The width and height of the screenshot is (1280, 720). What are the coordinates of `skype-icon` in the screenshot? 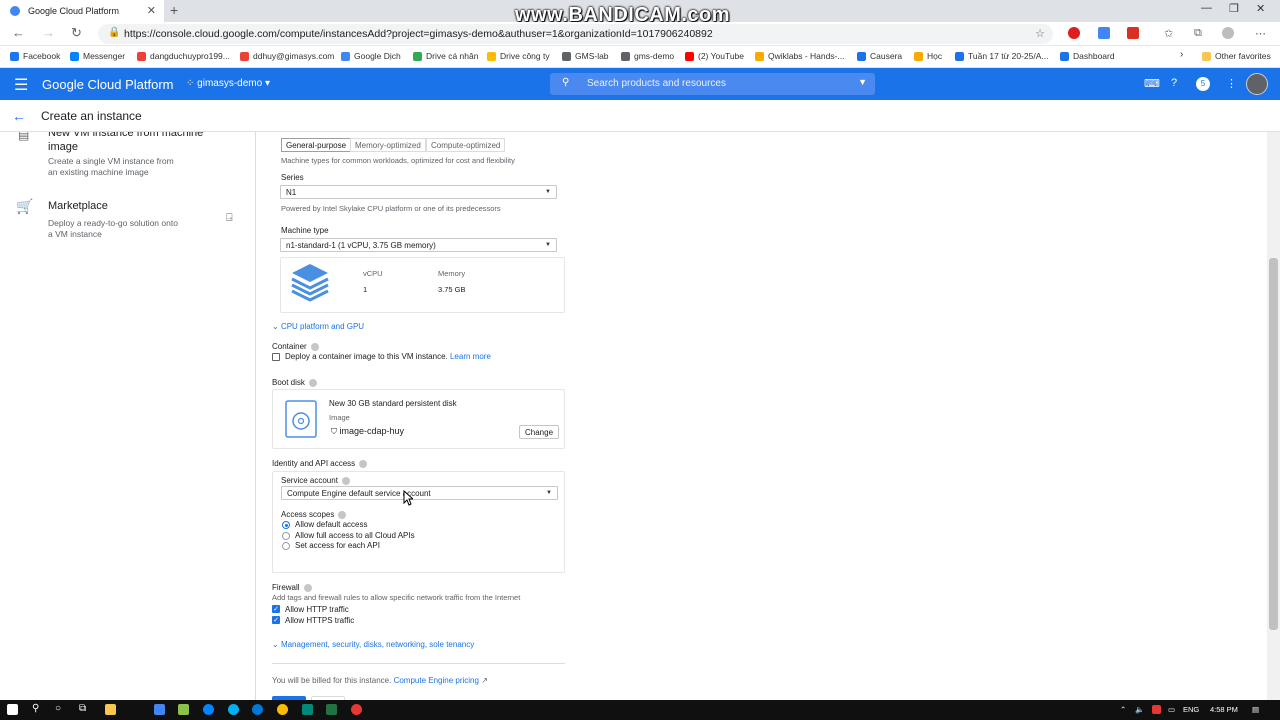 It's located at (233, 709).